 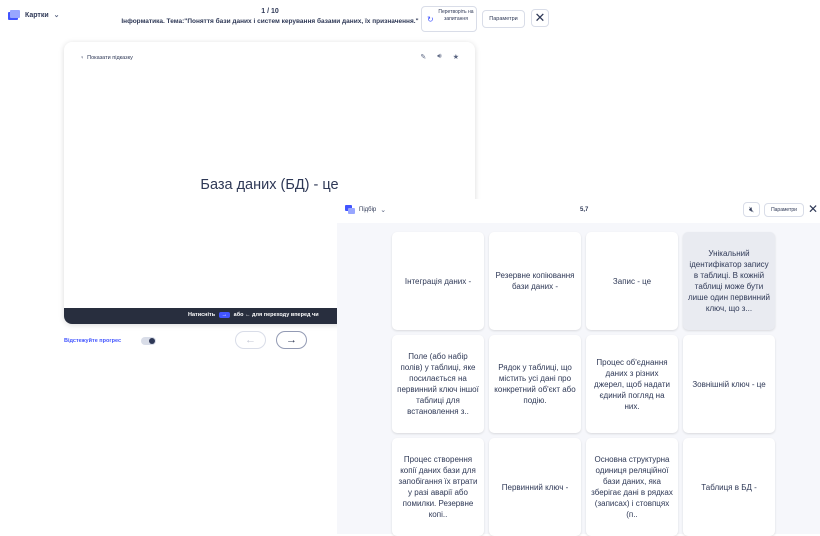 I want to click on arrow-right-icon: →, so click(x=291, y=340).